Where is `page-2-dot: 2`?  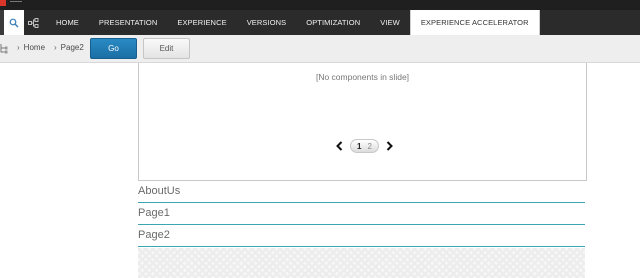 page-2-dot: 2 is located at coordinates (369, 146).